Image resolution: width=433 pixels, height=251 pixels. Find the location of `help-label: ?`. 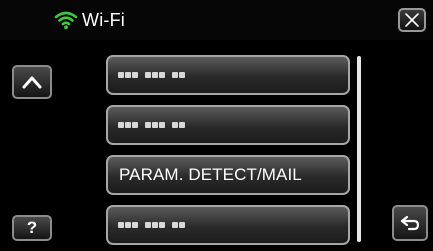

help-label: ? is located at coordinates (32, 227).